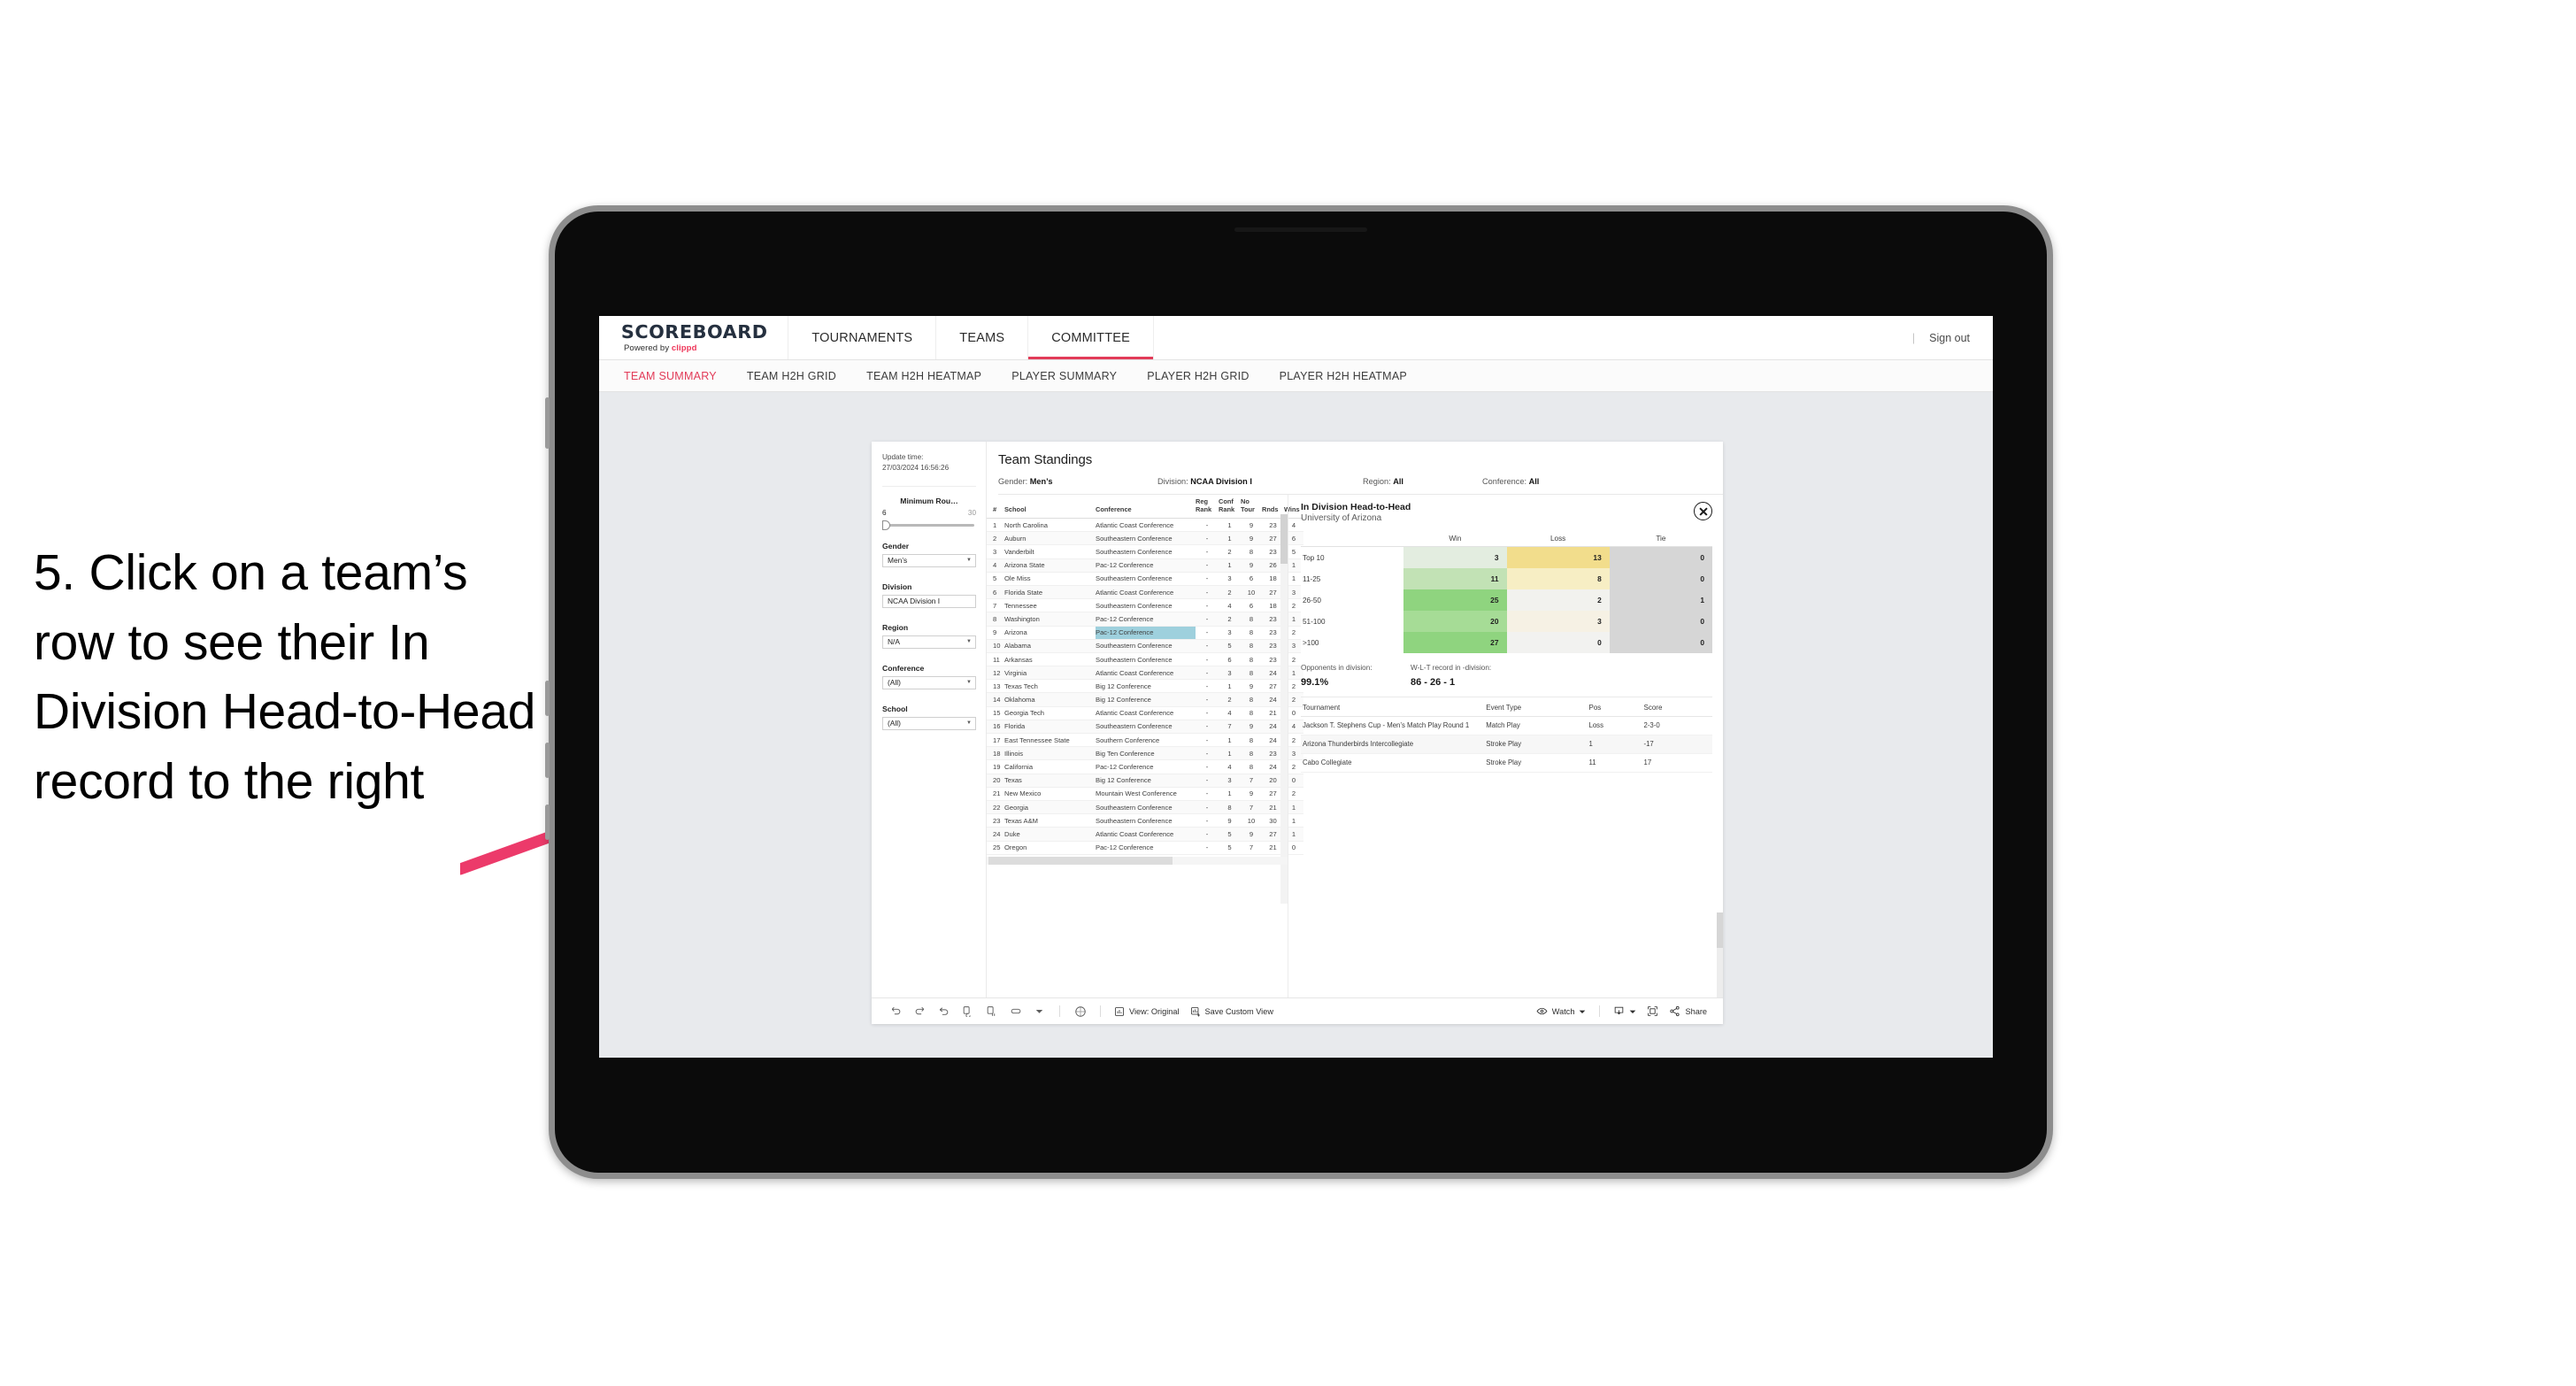 The width and height of the screenshot is (2576, 1386). What do you see at coordinates (1064, 376) in the screenshot?
I see `tab-player-summary: PLAYER SUMMARY` at bounding box center [1064, 376].